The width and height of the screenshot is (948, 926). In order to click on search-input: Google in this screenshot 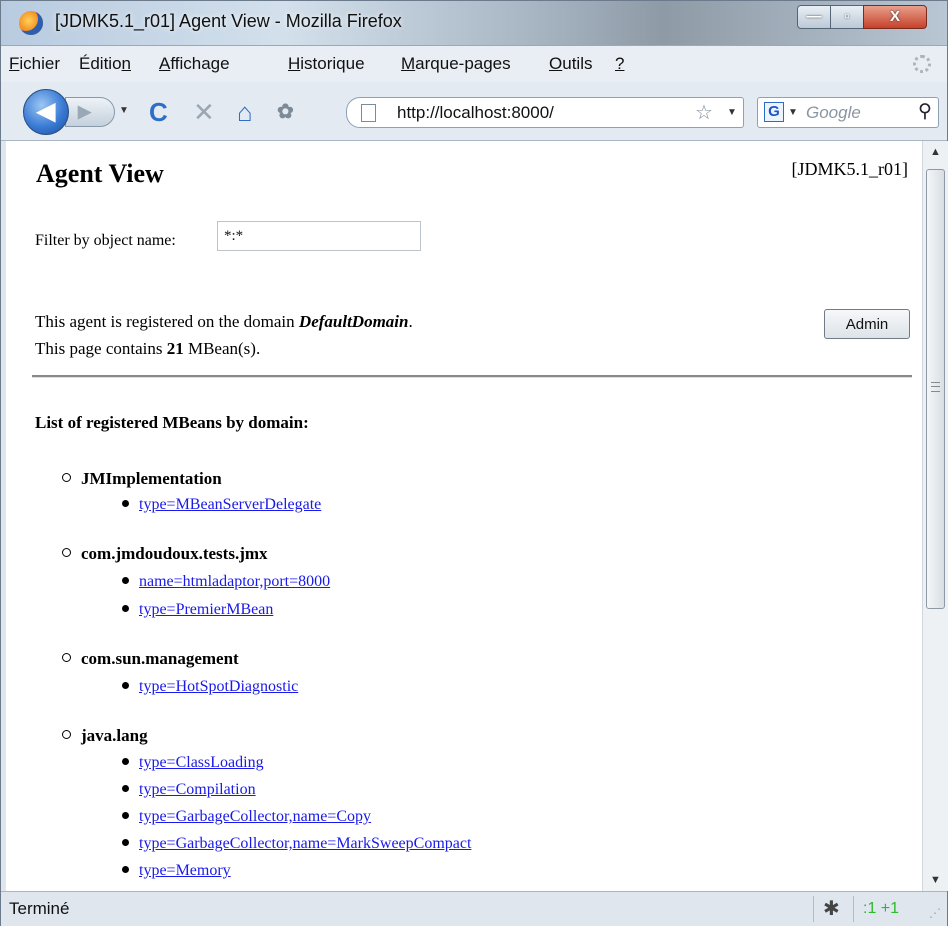, I will do `click(833, 113)`.